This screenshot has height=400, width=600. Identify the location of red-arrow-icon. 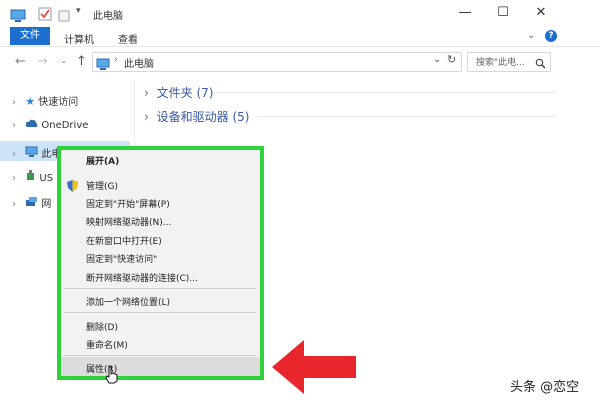
(315, 369).